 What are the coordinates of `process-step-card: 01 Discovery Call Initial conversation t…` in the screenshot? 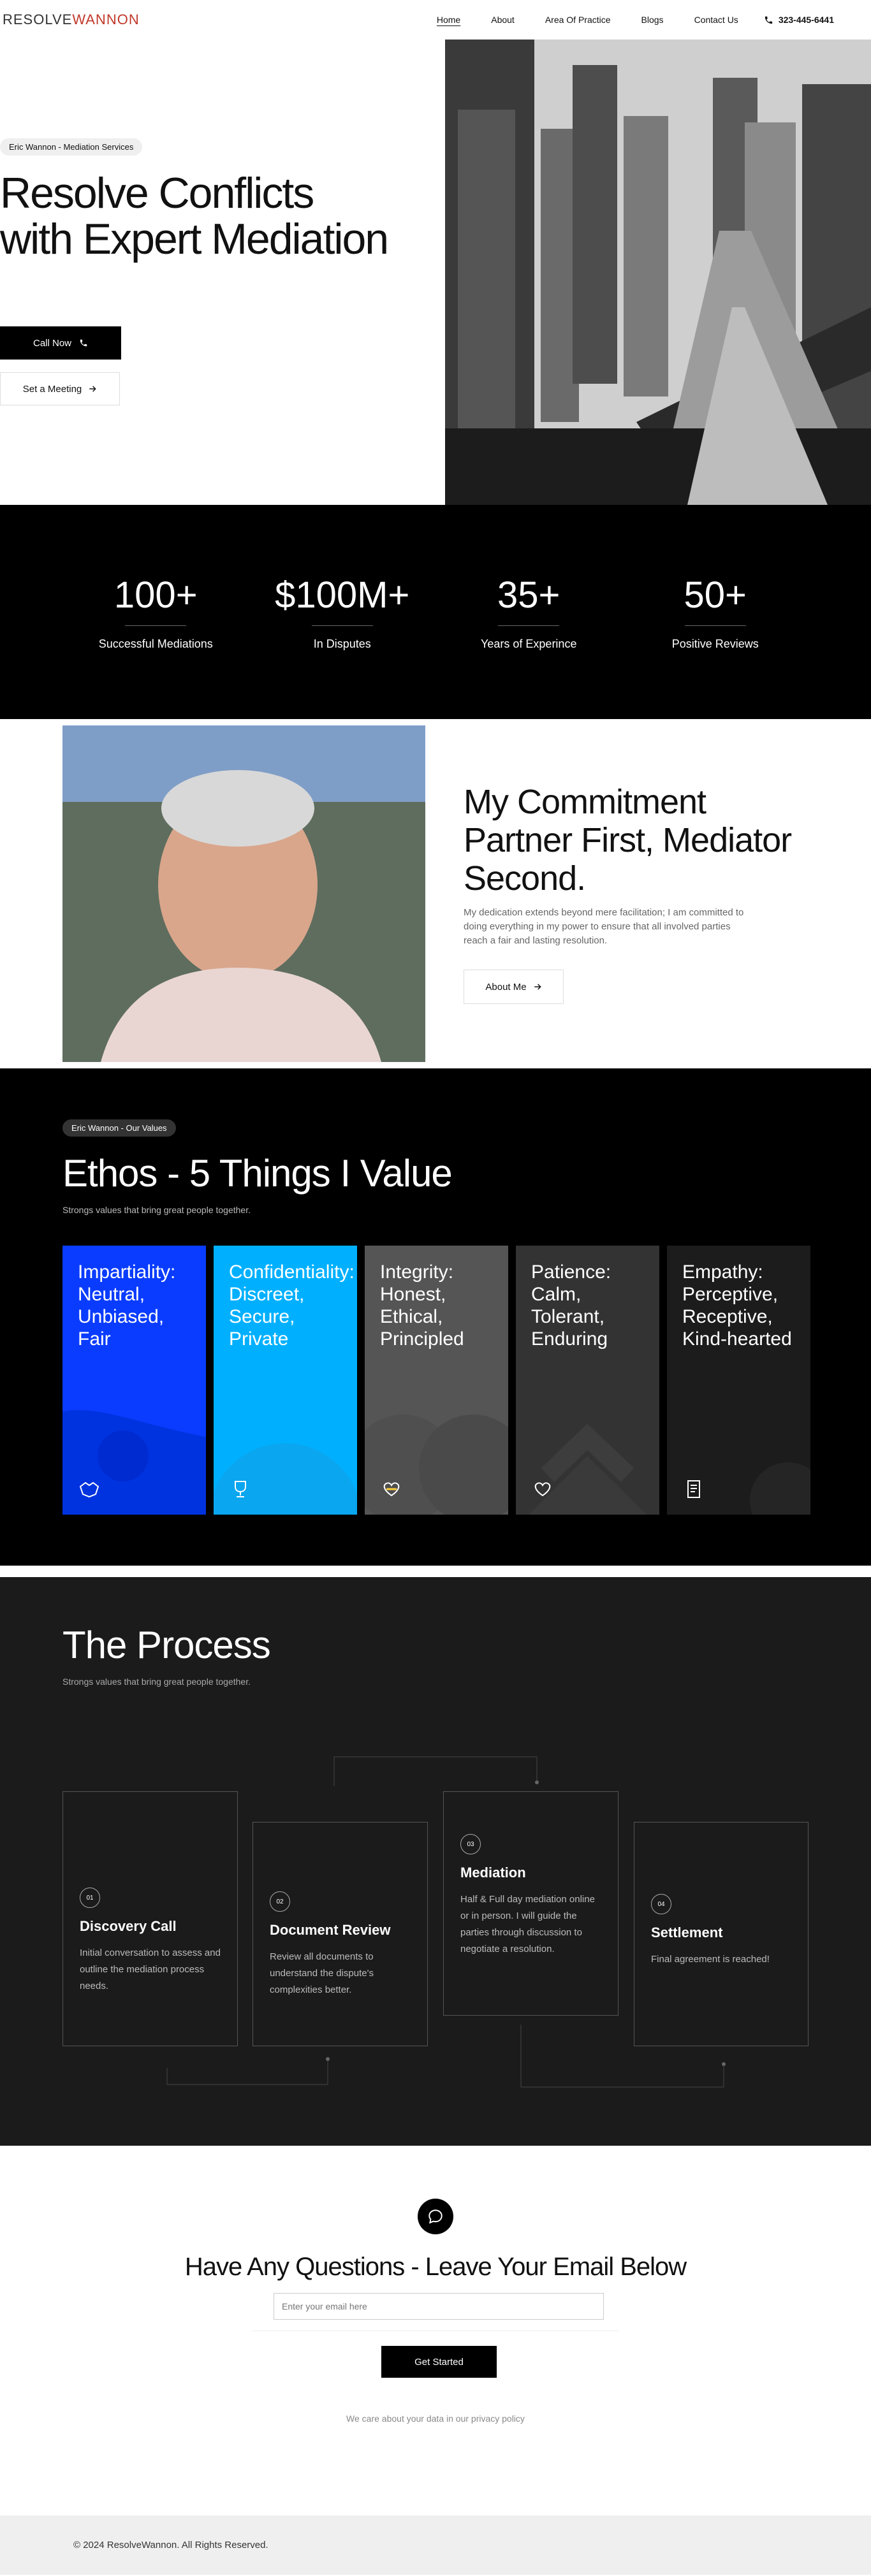 It's located at (150, 1918).